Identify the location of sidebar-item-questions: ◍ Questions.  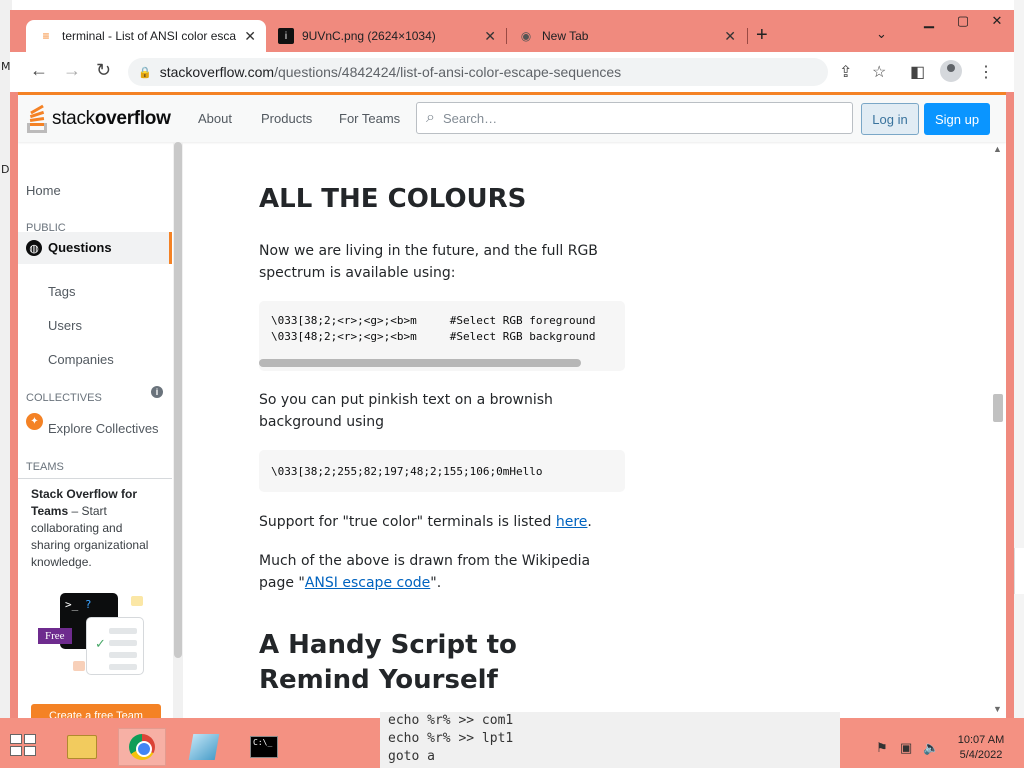
(95, 248).